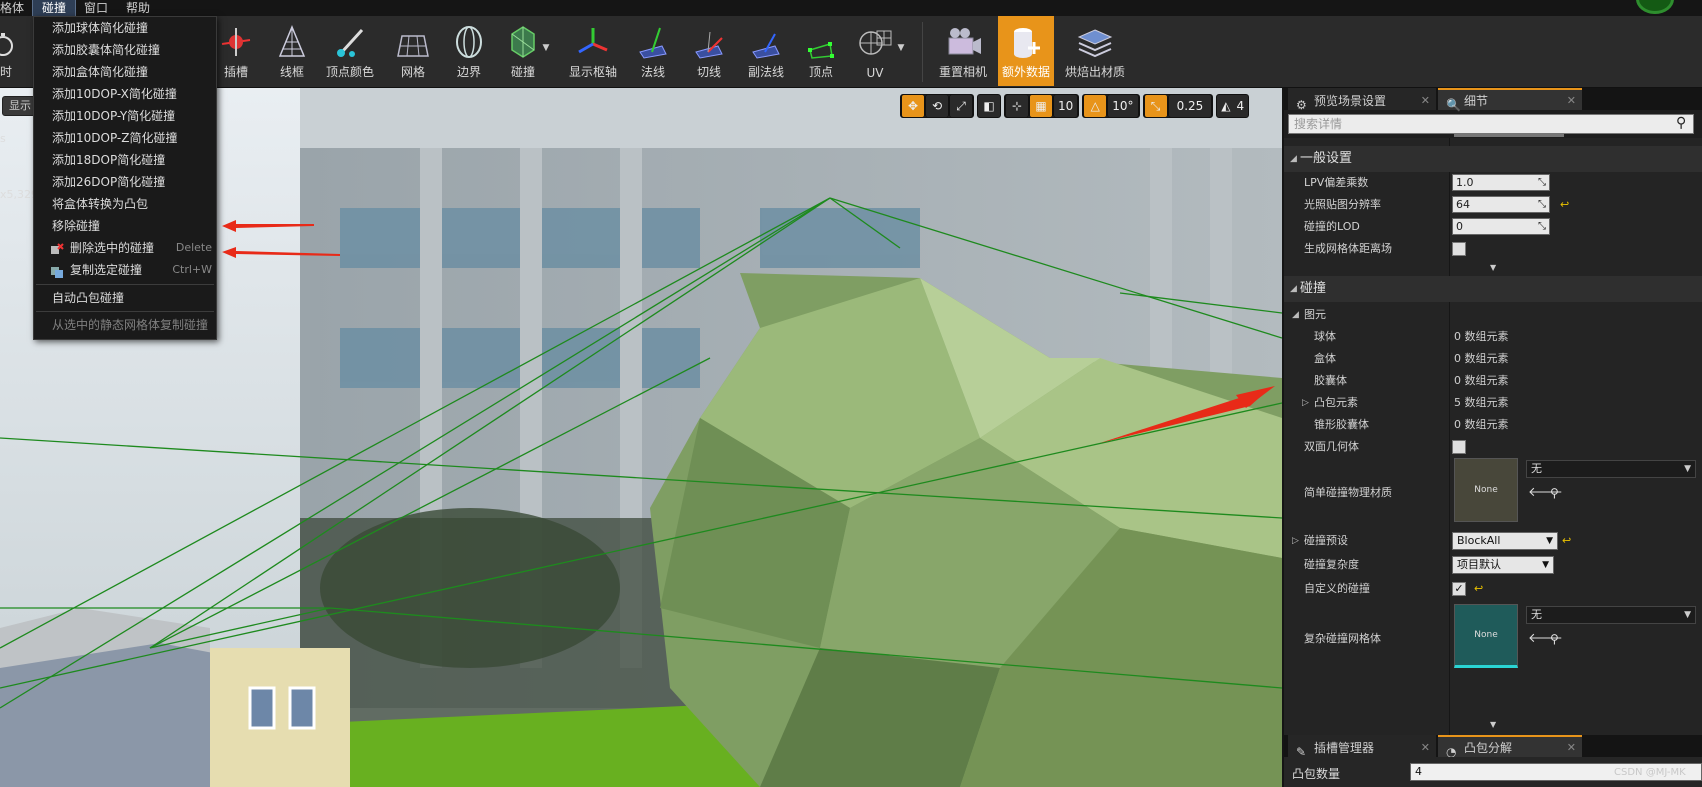 The image size is (1702, 787). Describe the element at coordinates (1123, 106) in the screenshot. I see `rotation-snap-value: 10°` at that location.